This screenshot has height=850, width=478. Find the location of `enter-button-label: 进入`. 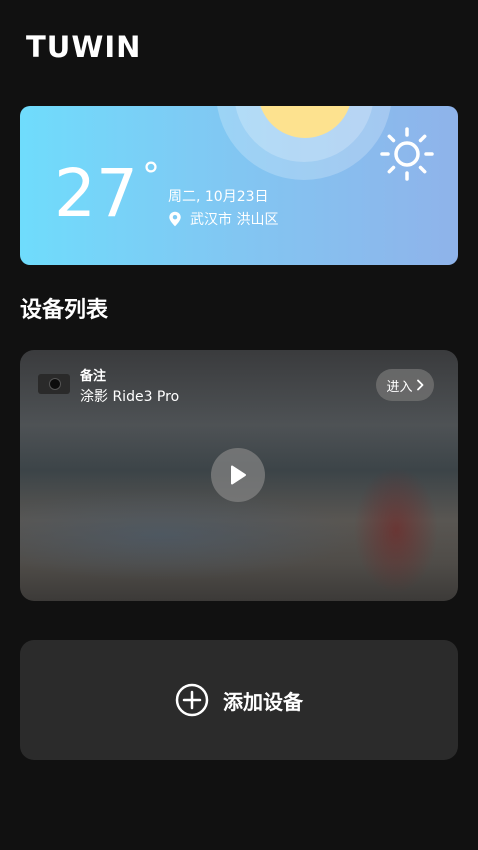

enter-button-label: 进入 is located at coordinates (399, 387).